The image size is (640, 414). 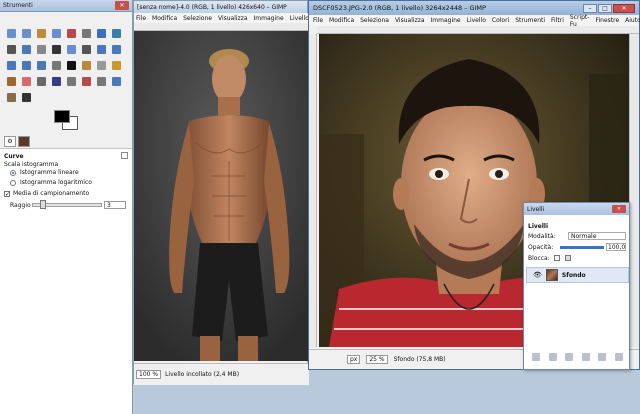 I want to click on delete-layer-icon, so click(x=618, y=357).